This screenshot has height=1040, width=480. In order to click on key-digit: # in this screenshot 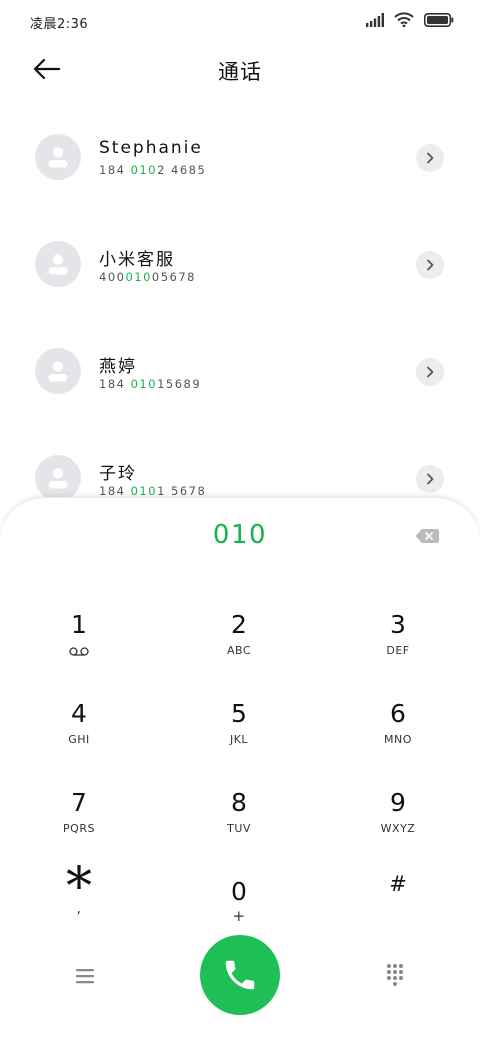, I will do `click(398, 884)`.